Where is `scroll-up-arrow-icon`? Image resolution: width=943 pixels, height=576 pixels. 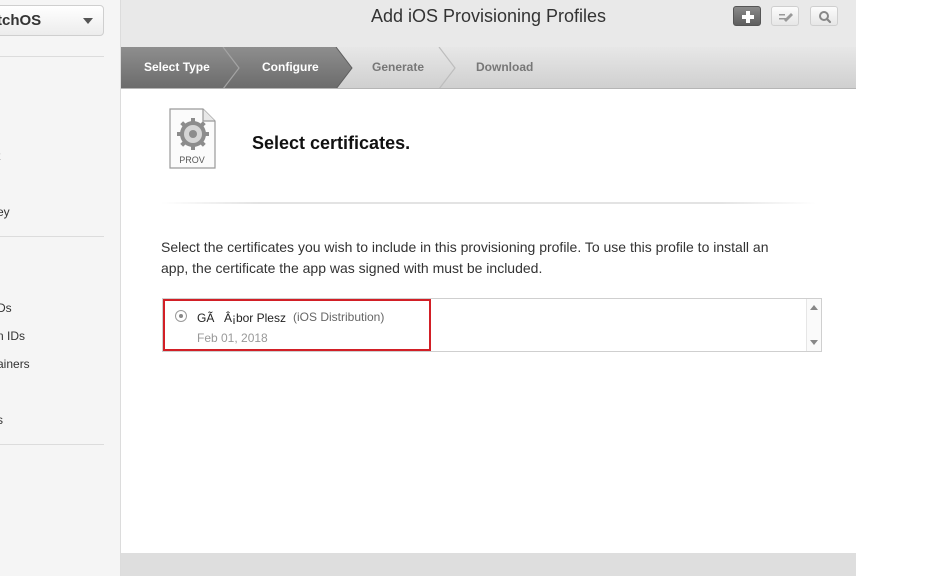 scroll-up-arrow-icon is located at coordinates (814, 307).